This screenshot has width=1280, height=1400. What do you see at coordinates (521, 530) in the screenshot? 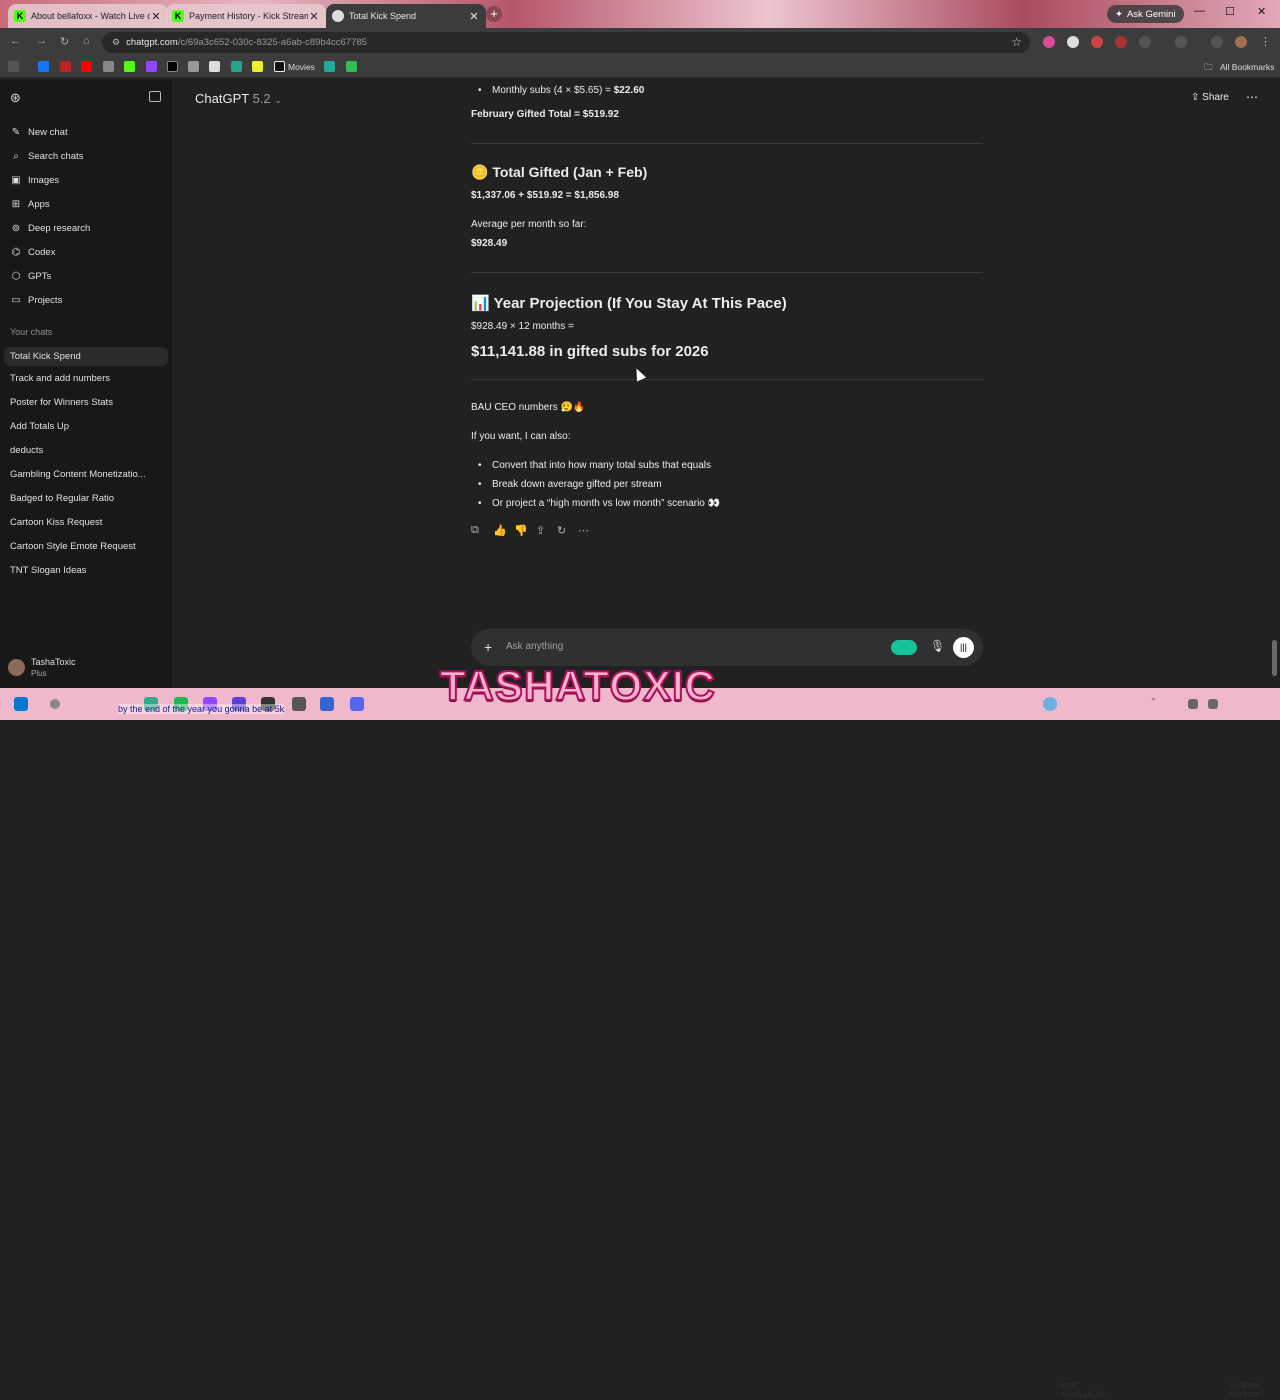
I see `thumbs-down-icon: 👎` at bounding box center [521, 530].